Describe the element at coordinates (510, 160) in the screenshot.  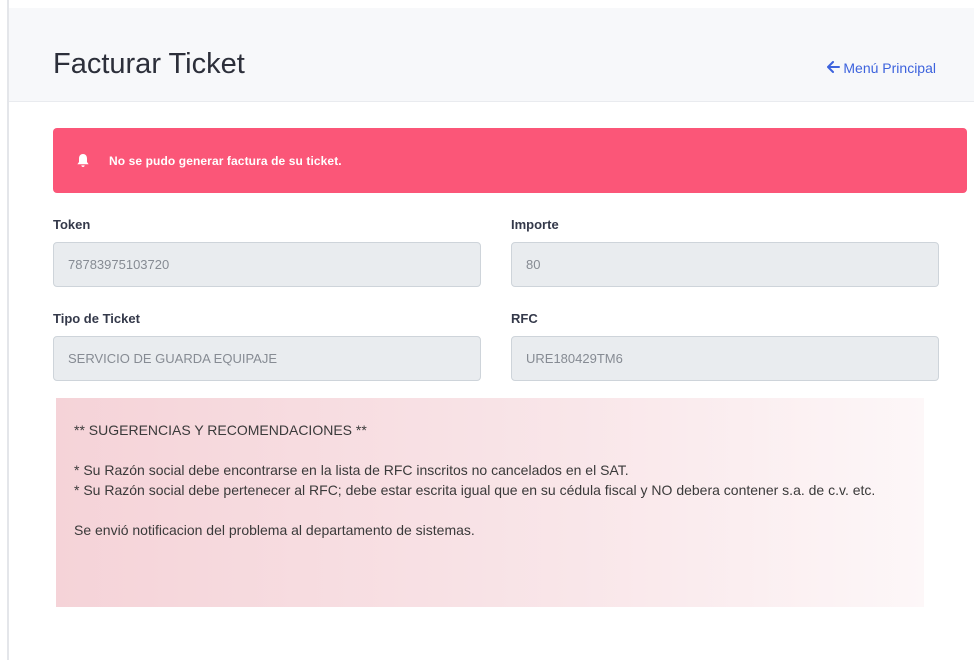
I see `error-alert: No se pudo generar factura de su ticket.` at that location.